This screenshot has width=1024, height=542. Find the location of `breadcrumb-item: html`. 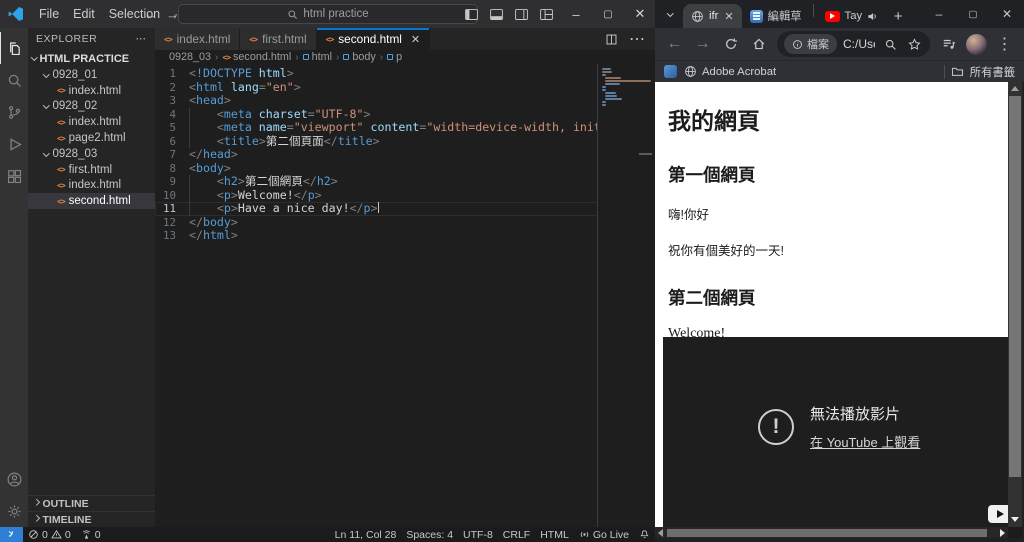

breadcrumb-item: html is located at coordinates (317, 57).